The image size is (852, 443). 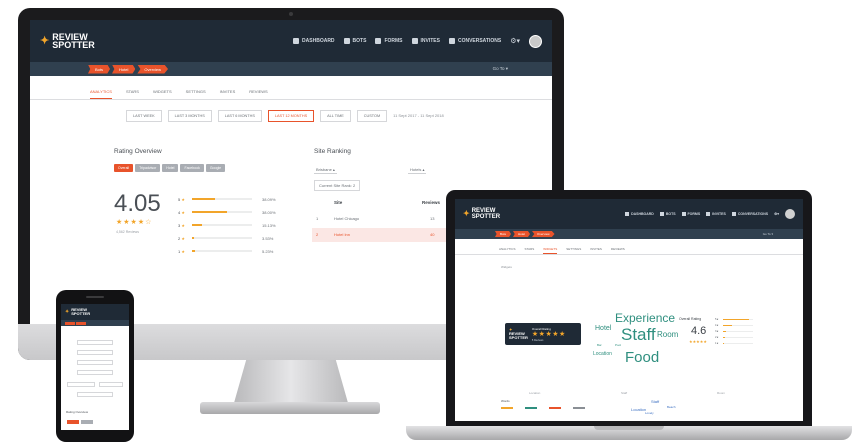 What do you see at coordinates (603, 328) in the screenshot?
I see `word-cloud-word: Hotel` at bounding box center [603, 328].